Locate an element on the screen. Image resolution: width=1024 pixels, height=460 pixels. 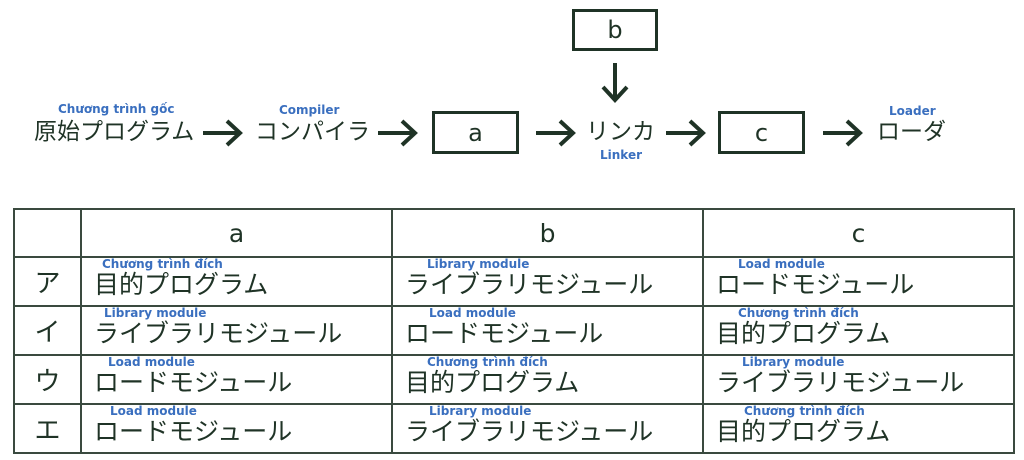
header-cell-a: a is located at coordinates (236, 233).